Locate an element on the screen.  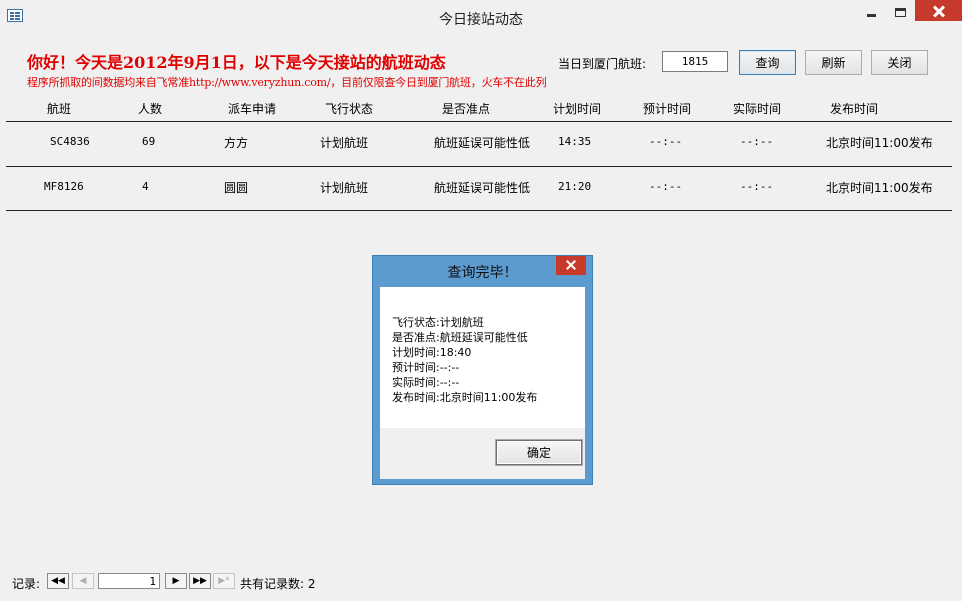
maximize-icon is located at coordinates (902, 13).